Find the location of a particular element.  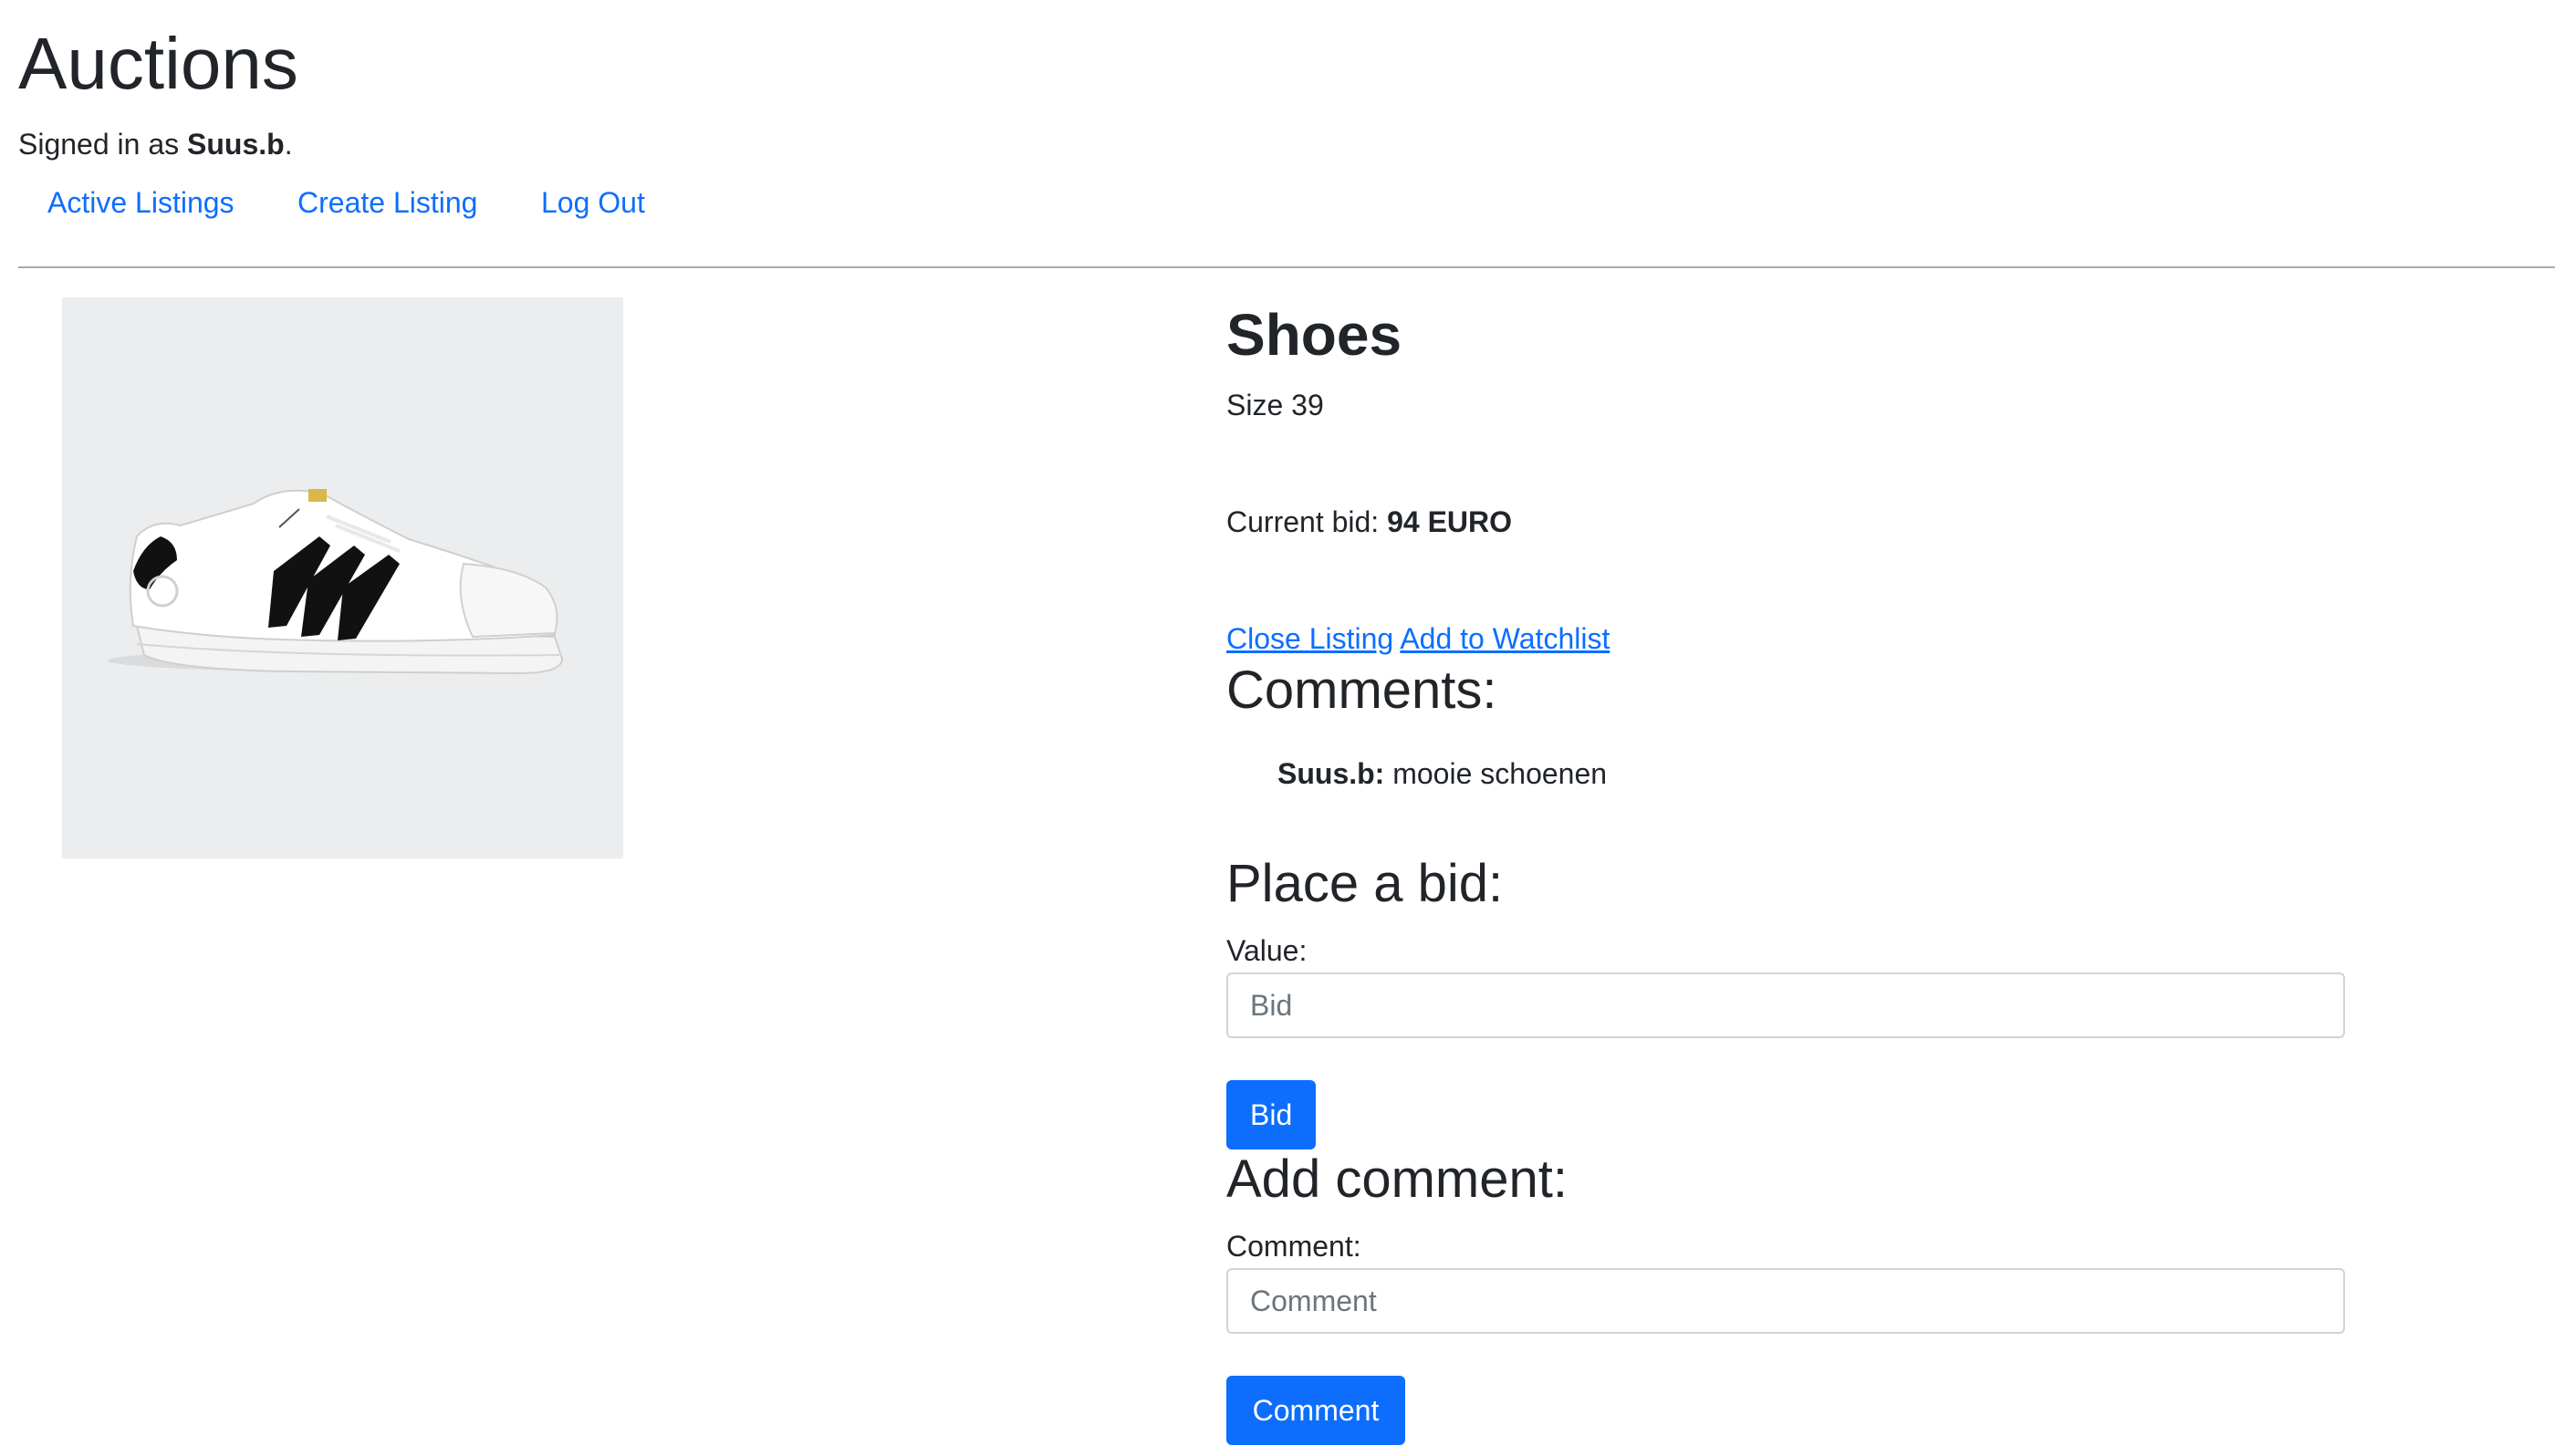

bid-value-label: Value: is located at coordinates (1267, 951).